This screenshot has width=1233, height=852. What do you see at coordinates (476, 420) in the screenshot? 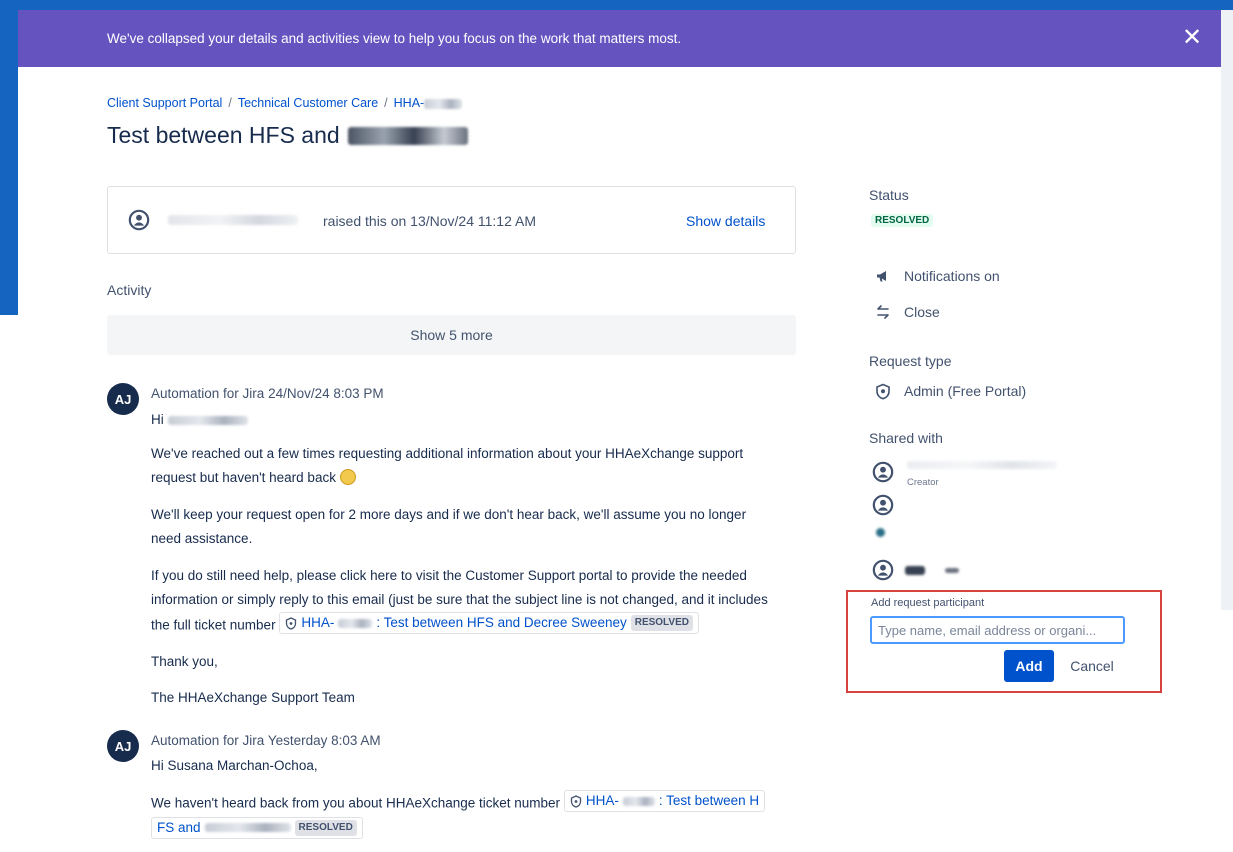
I see `message-greeting: Hi` at bounding box center [476, 420].